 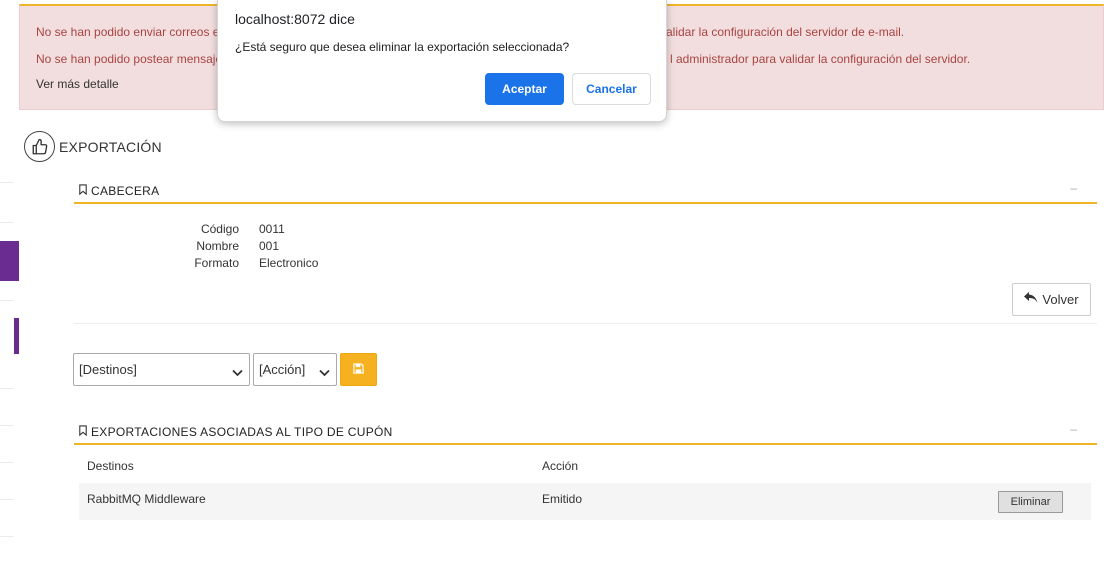 I want to click on field-label-codigo: Código, so click(x=219, y=229).